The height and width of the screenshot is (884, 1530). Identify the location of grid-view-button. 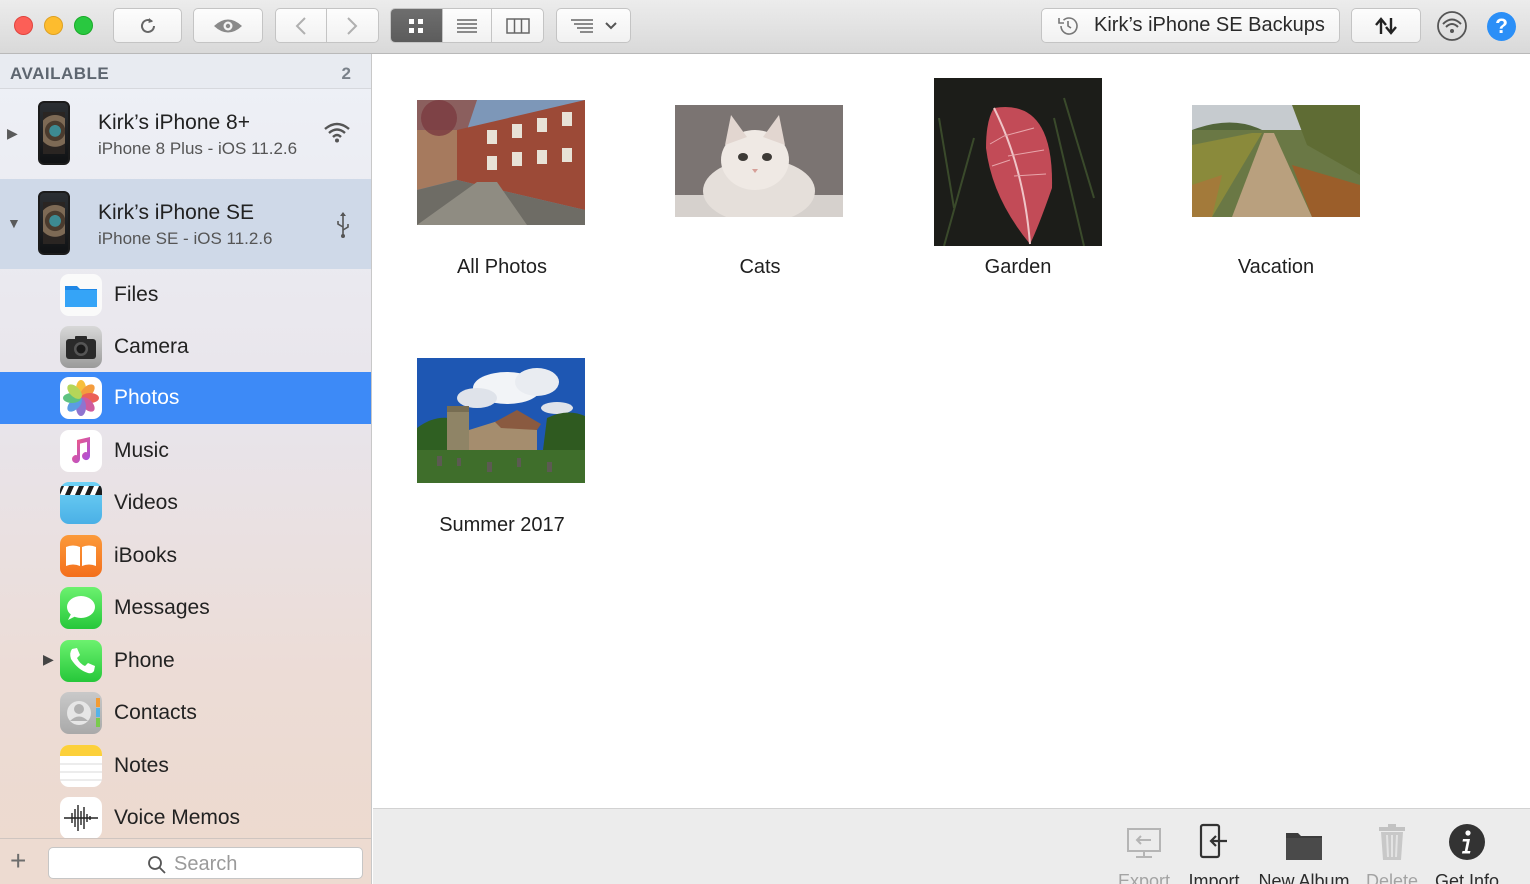
(417, 25).